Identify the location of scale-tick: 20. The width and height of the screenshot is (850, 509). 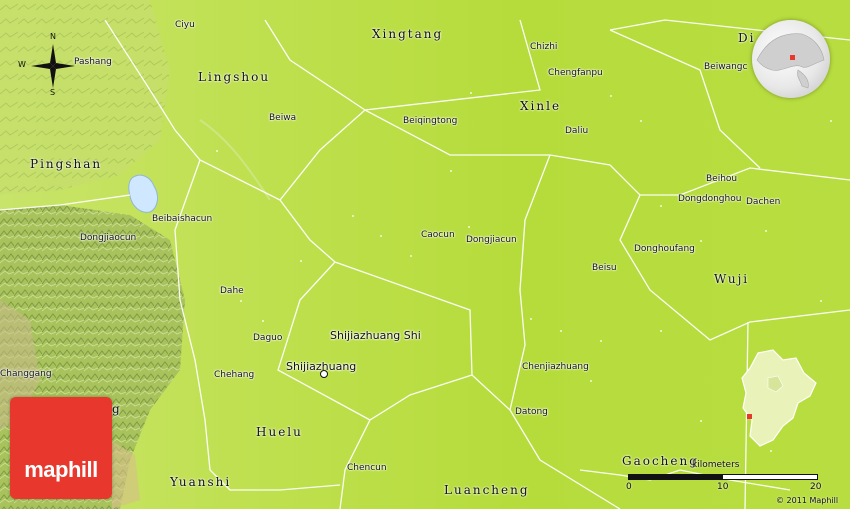
(816, 487).